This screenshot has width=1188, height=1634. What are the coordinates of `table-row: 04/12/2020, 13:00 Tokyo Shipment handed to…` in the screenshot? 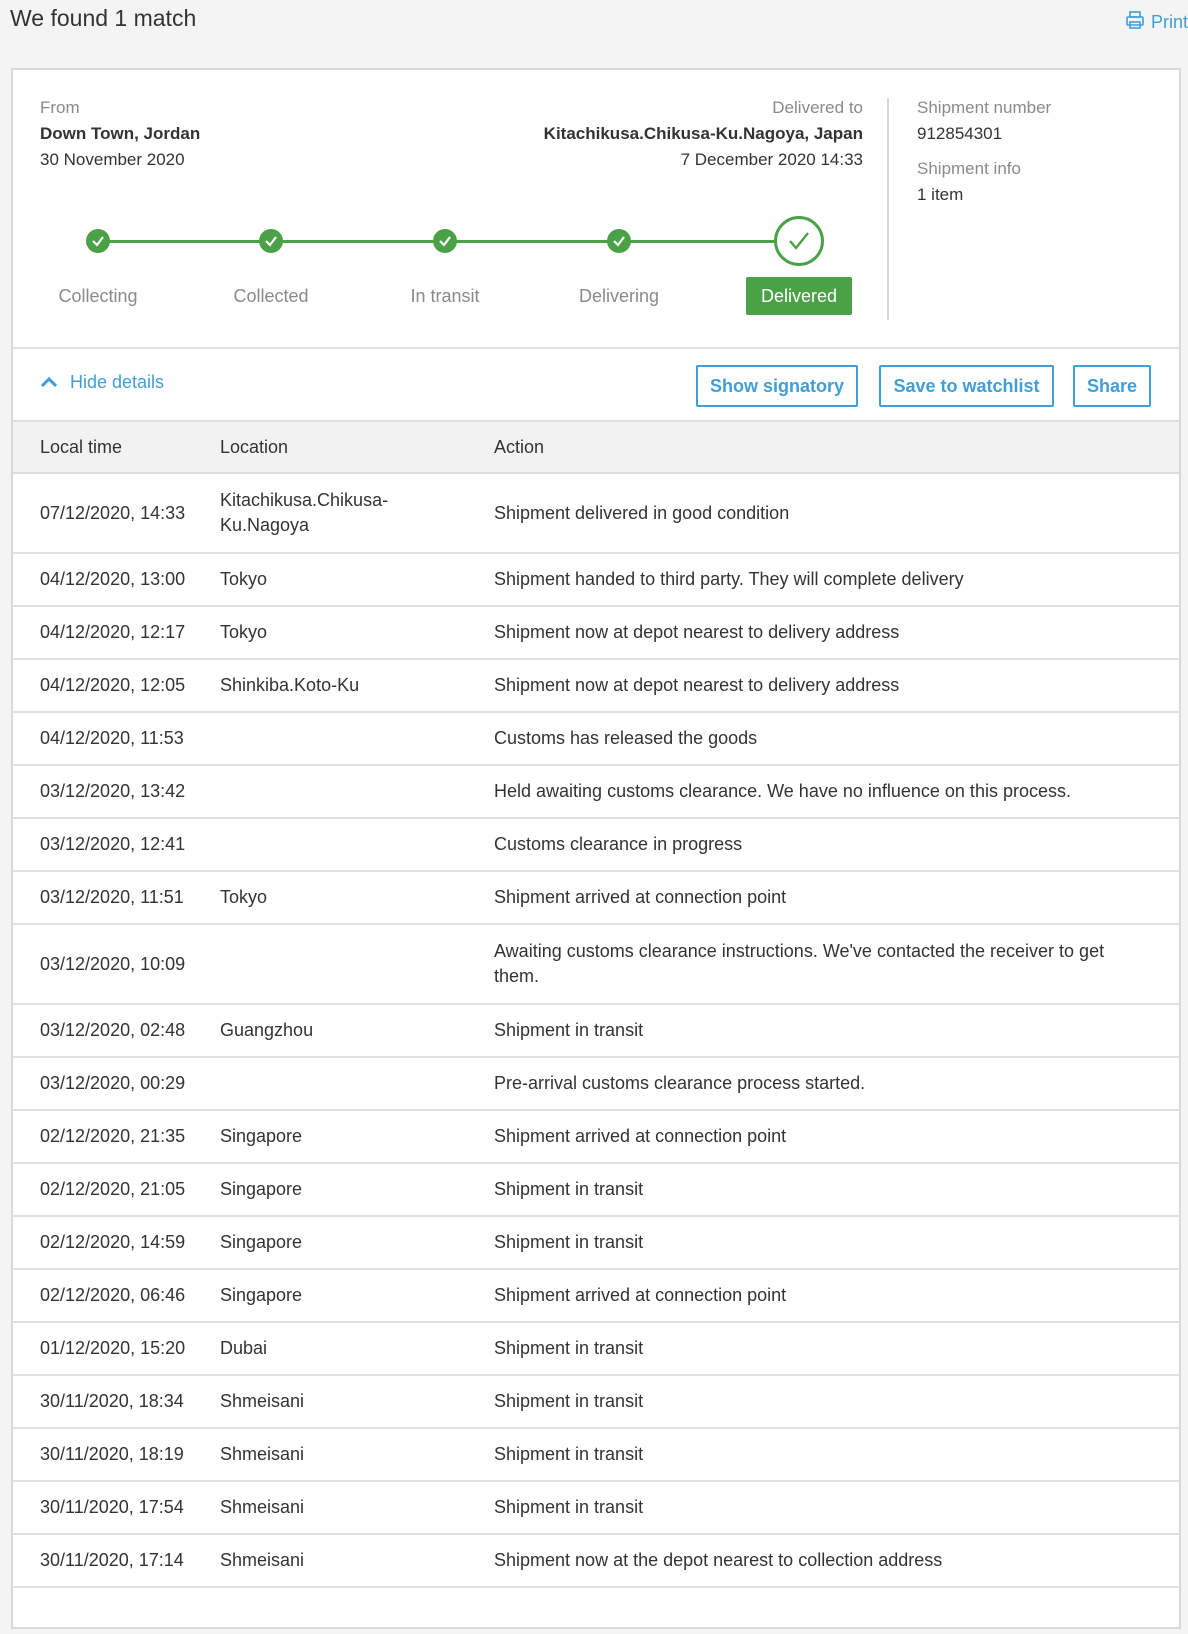 It's located at (596, 580).